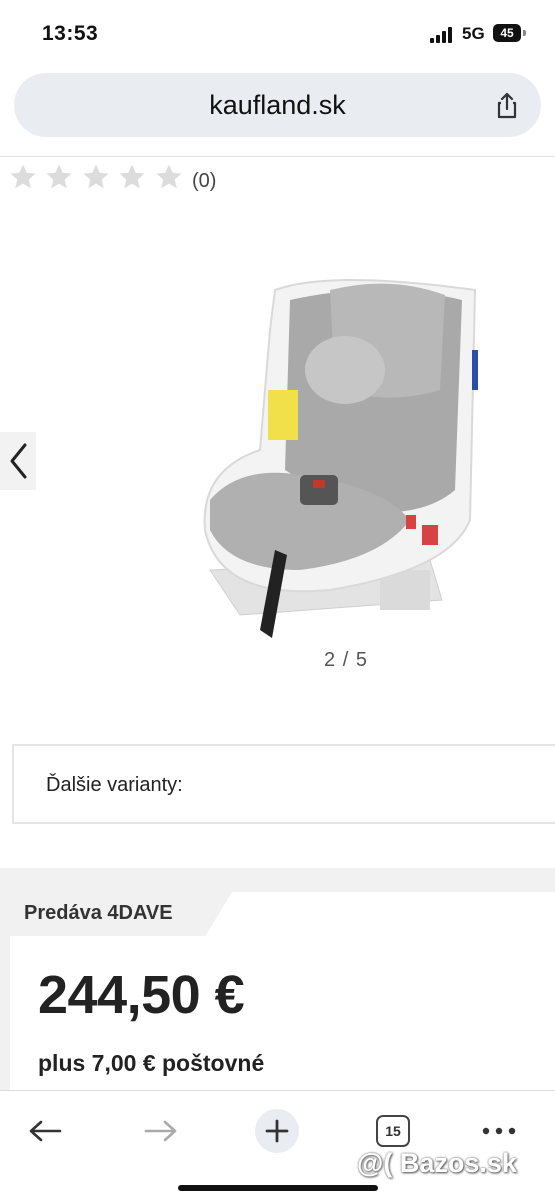 The height and width of the screenshot is (1201, 555). I want to click on variants-section: Ďalšie varianty:, so click(283, 784).